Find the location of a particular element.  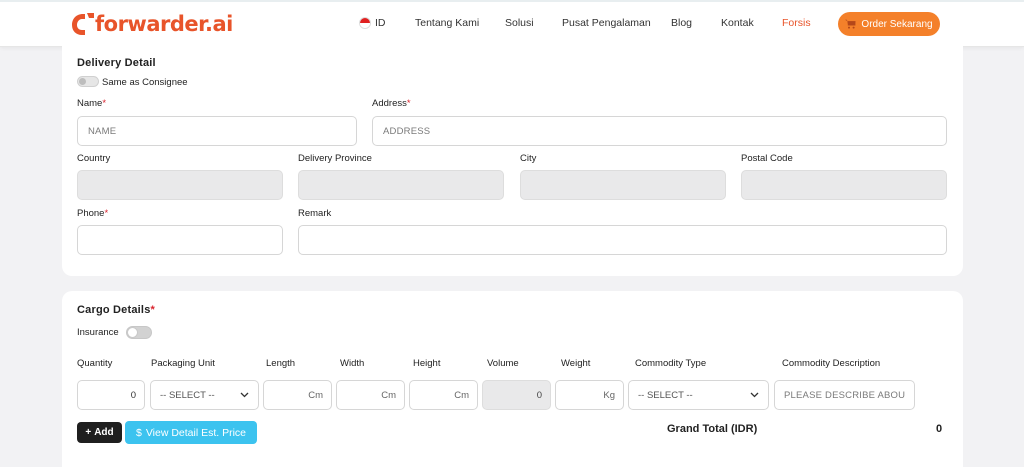

delivery-detail-title: Delivery Detail is located at coordinates (116, 63).